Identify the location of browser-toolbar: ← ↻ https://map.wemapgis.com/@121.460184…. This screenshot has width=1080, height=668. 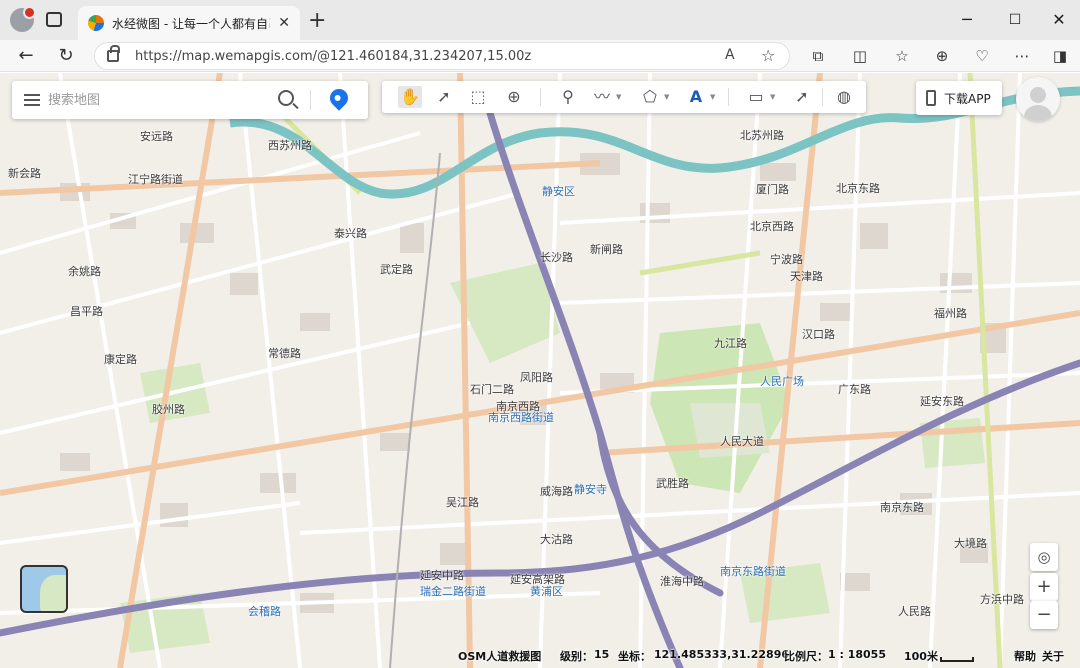
(540, 56).